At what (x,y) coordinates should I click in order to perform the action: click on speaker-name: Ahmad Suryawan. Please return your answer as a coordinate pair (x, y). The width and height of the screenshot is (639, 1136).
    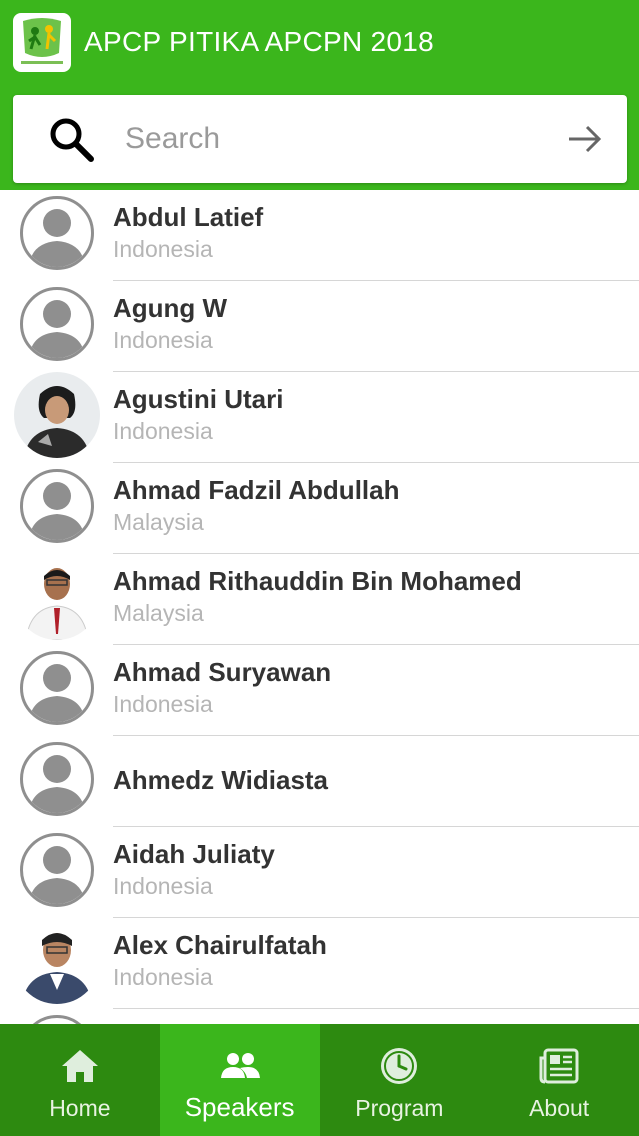
    Looking at the image, I should click on (222, 672).